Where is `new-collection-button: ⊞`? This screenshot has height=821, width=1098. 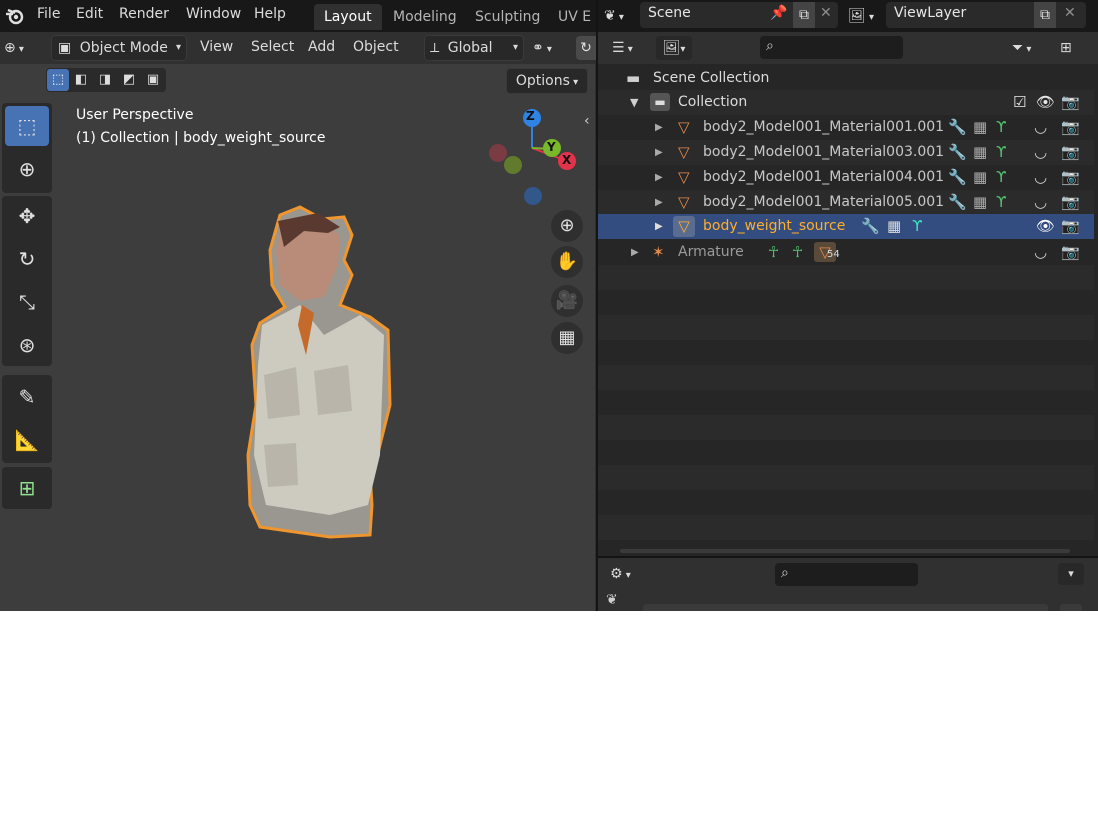 new-collection-button: ⊞ is located at coordinates (1071, 48).